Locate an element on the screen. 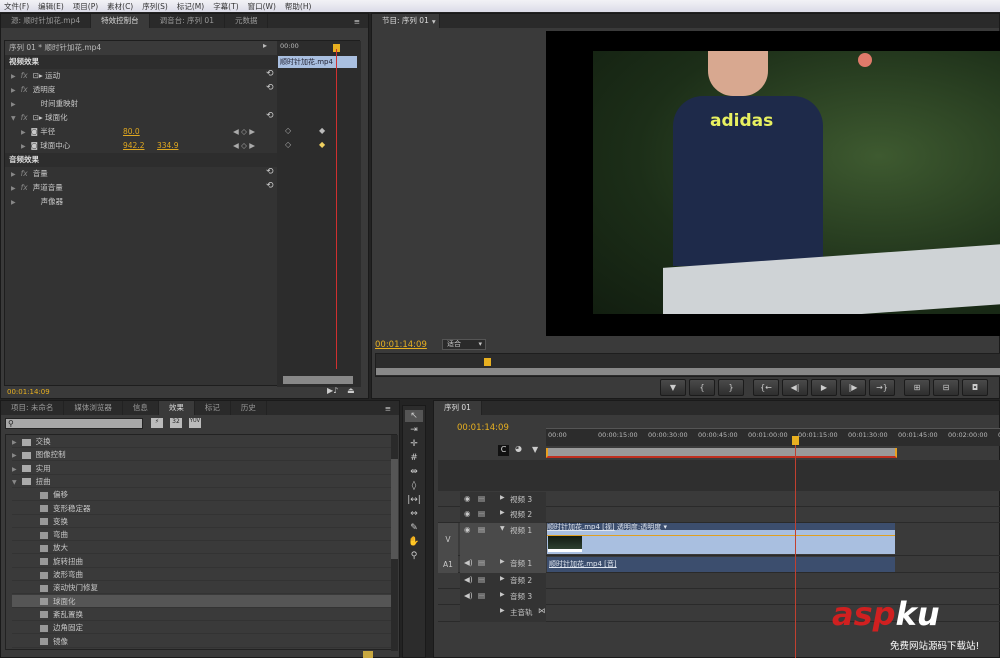 The image size is (1000, 658). selection-tool-icon: ↖ is located at coordinates (414, 416).